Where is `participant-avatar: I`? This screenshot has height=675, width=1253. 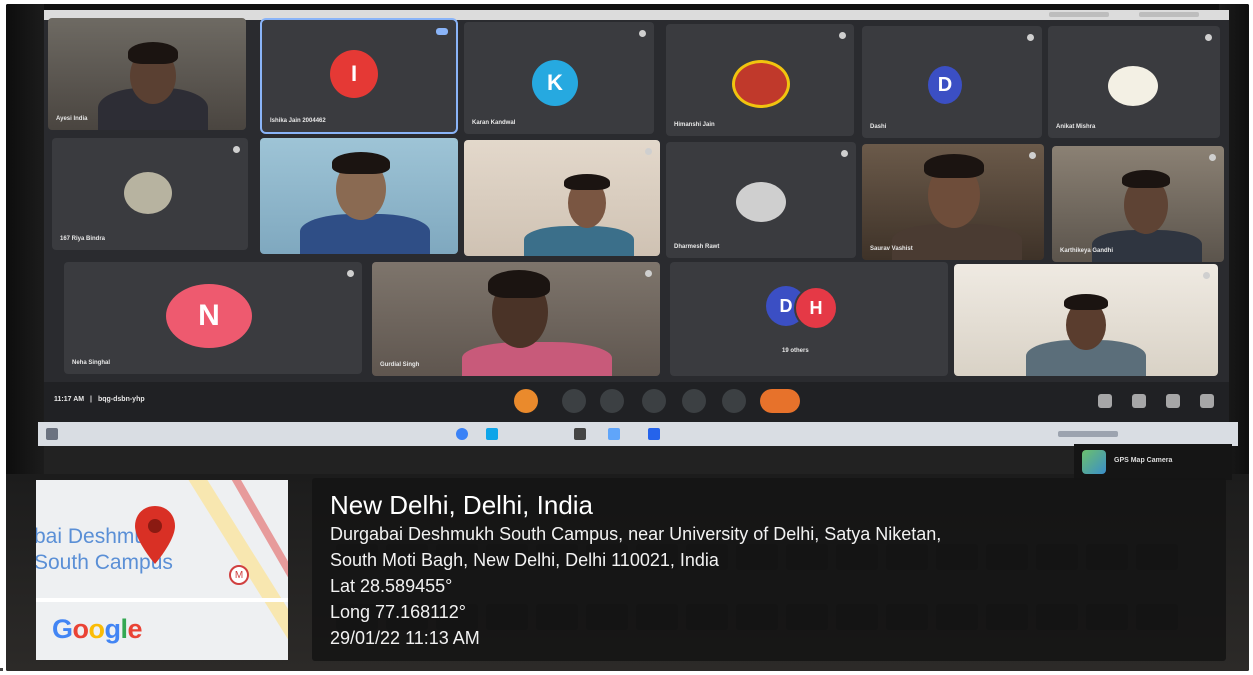 participant-avatar: I is located at coordinates (354, 74).